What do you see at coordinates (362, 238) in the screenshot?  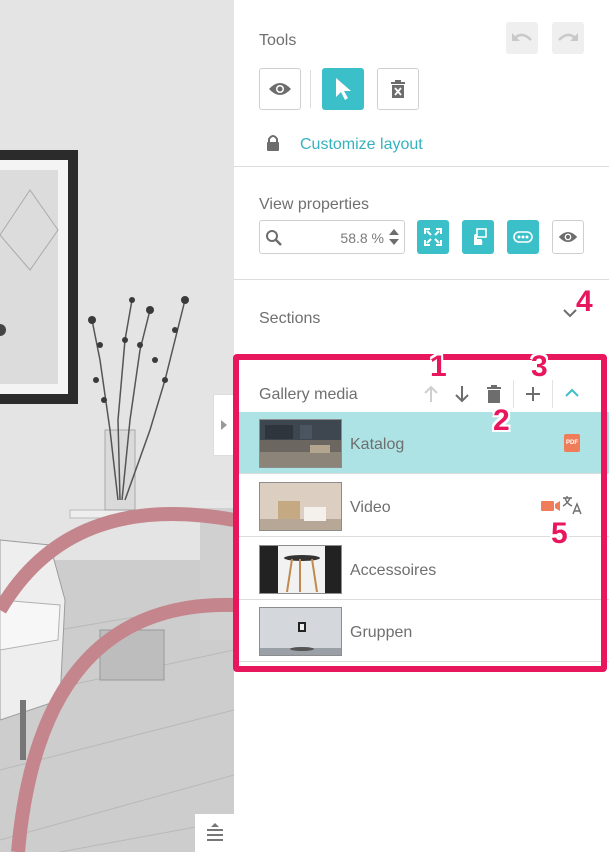 I see `zoom-value: 58.8 %` at bounding box center [362, 238].